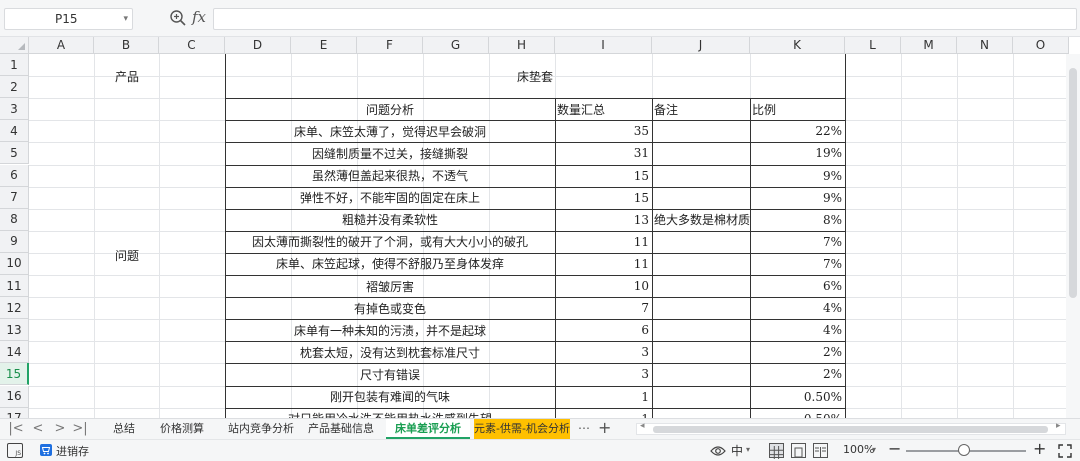 The height and width of the screenshot is (461, 1080). I want to click on select-all-corner, so click(14, 45).